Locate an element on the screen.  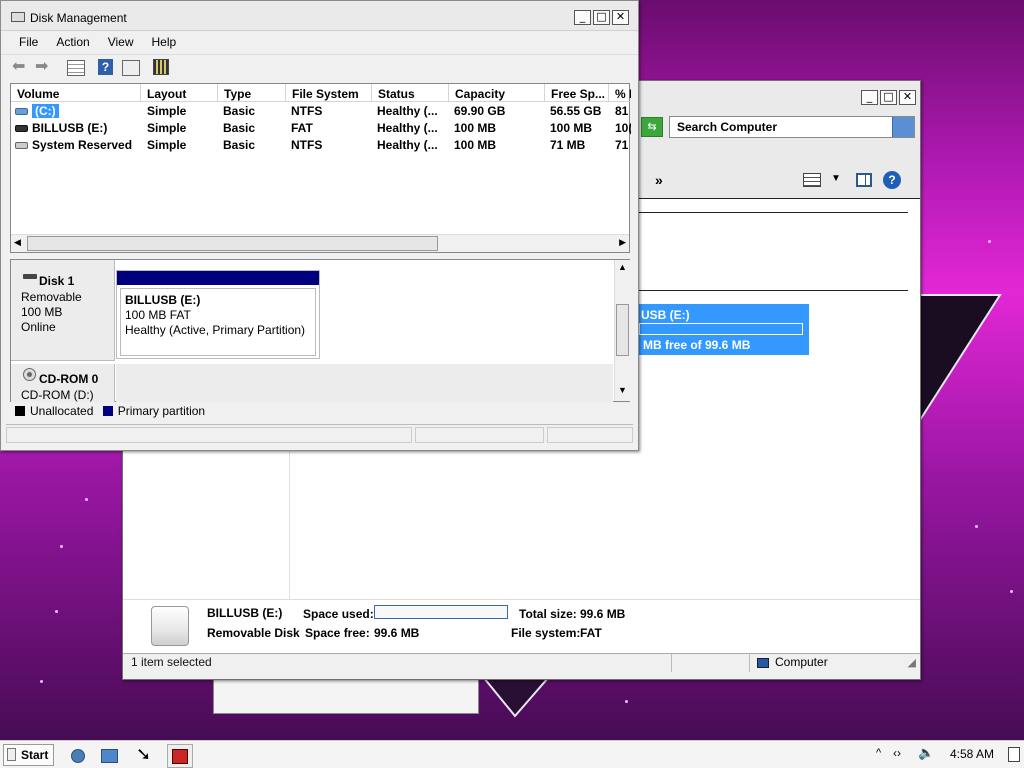
disk-icon is located at coordinates (30, 276).